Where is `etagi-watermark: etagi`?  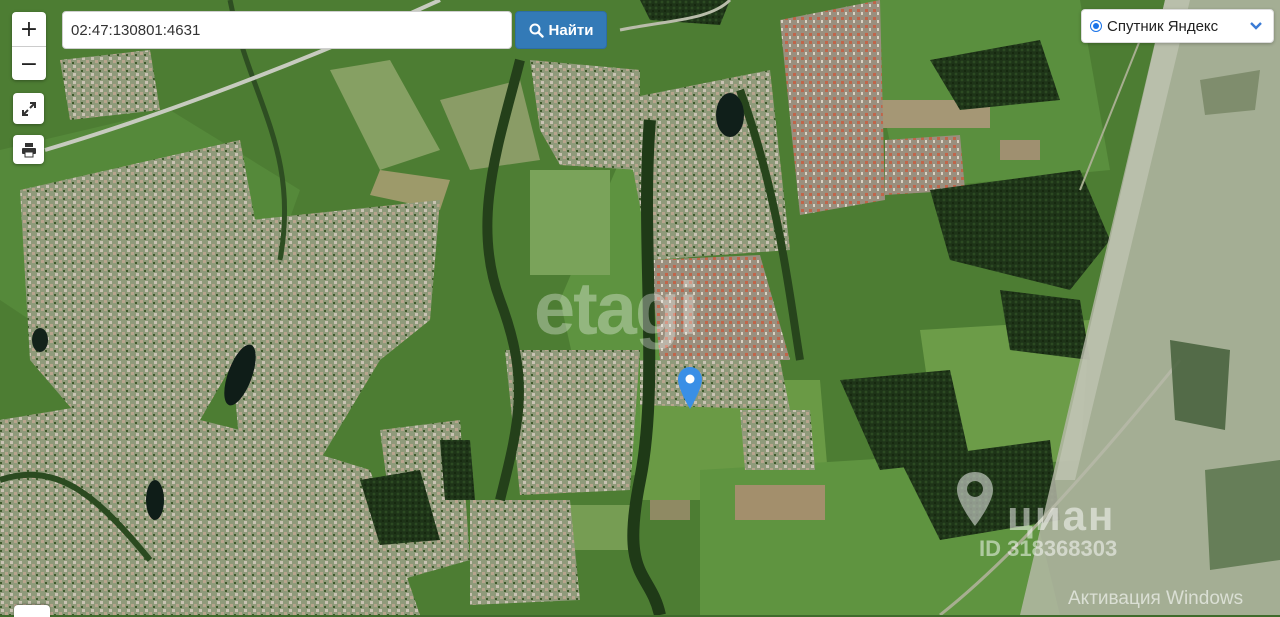 etagi-watermark: etagi is located at coordinates (616, 308).